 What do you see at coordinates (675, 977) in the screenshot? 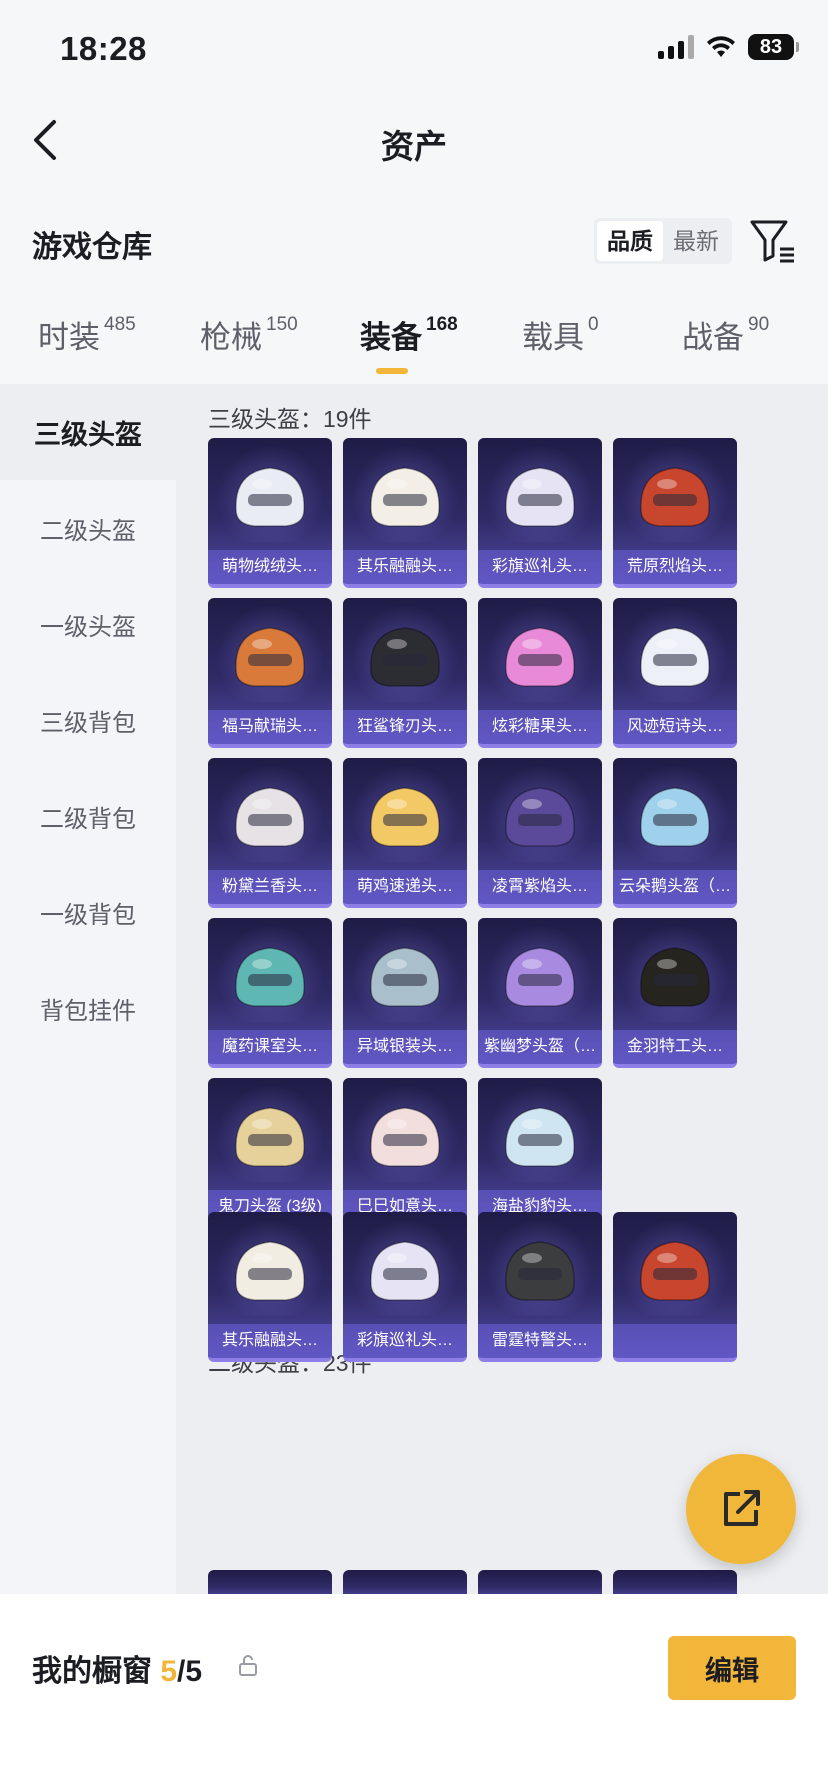
I see `black-gold-helmet-icon` at bounding box center [675, 977].